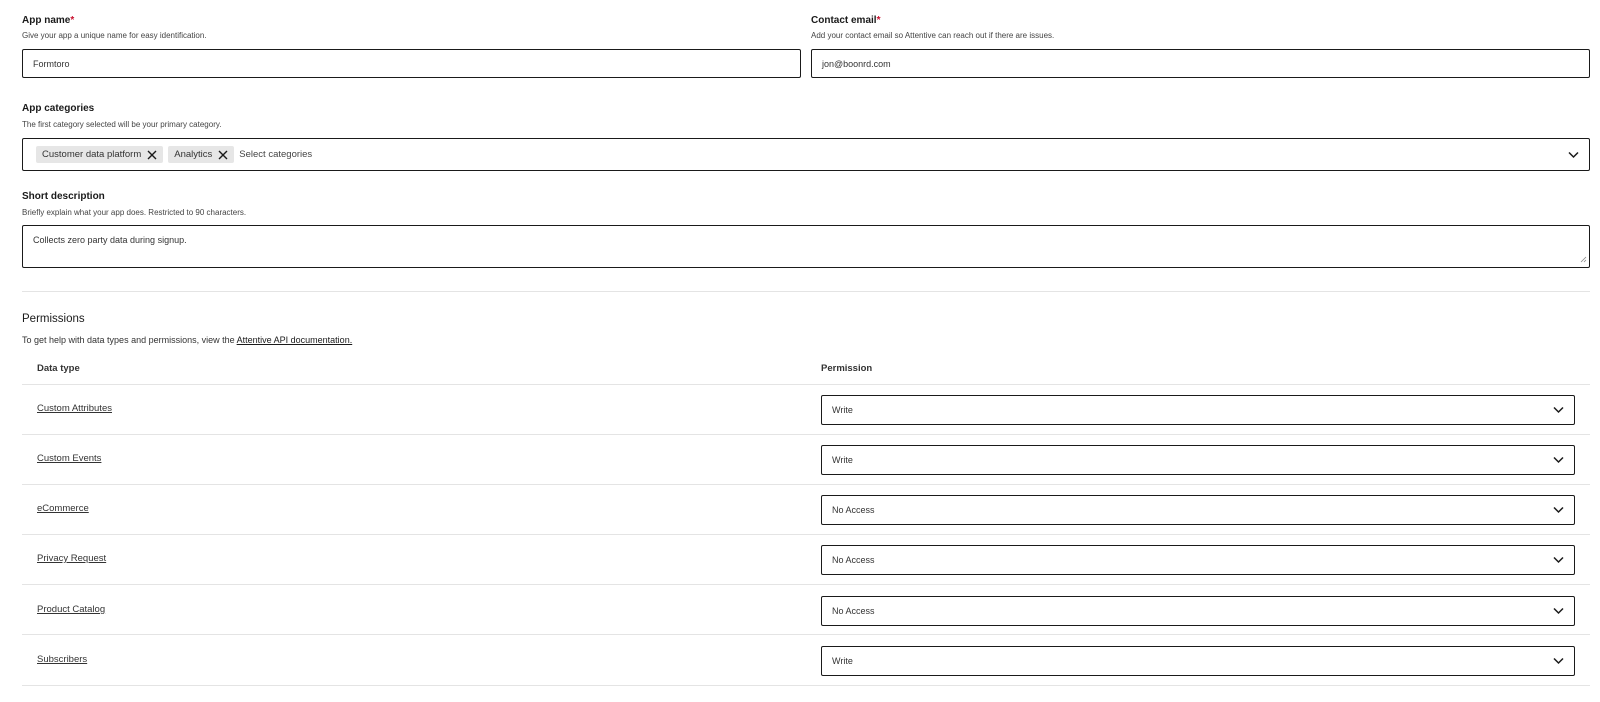 The width and height of the screenshot is (1600, 702). What do you see at coordinates (71, 609) in the screenshot?
I see `data-type-product-catalog: Product Catalog` at bounding box center [71, 609].